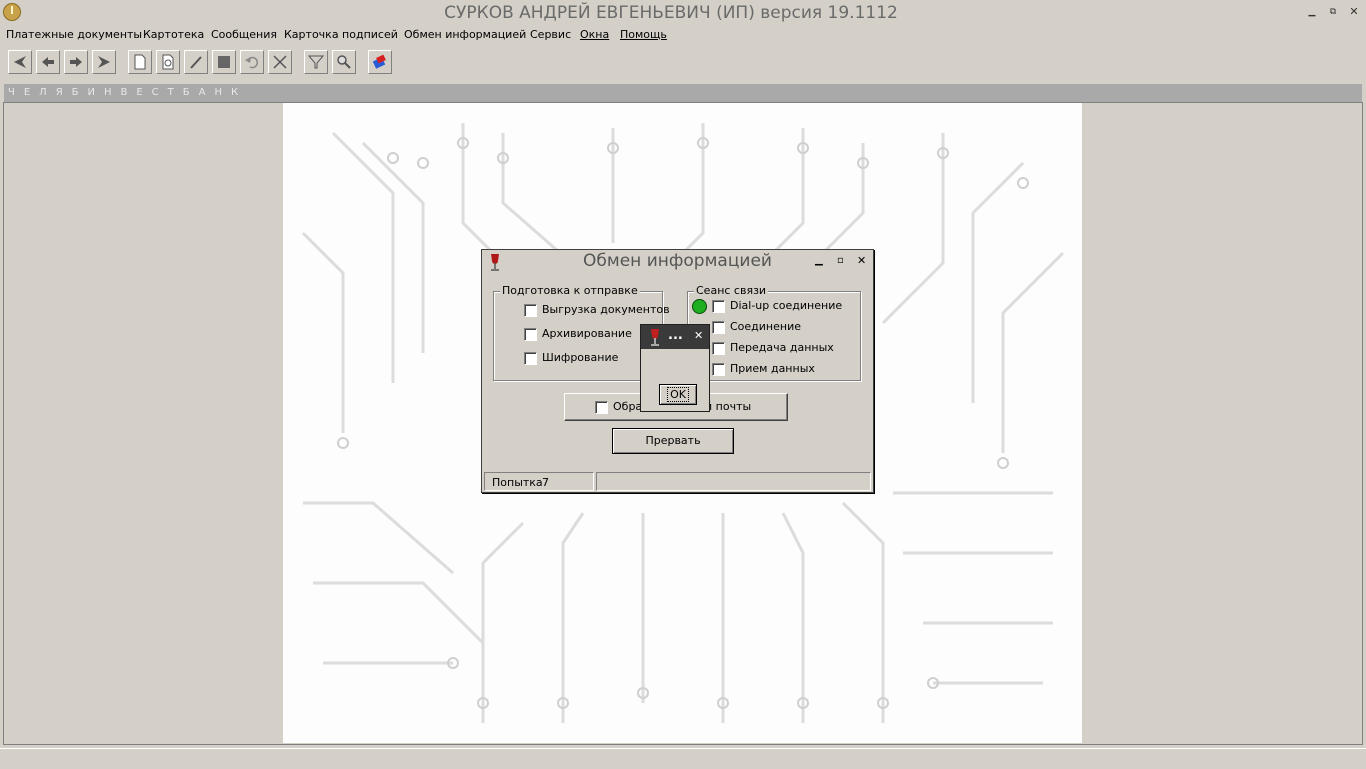 Image resolution: width=1366 pixels, height=769 pixels. I want to click on attempt-label: Попытка, so click(517, 482).